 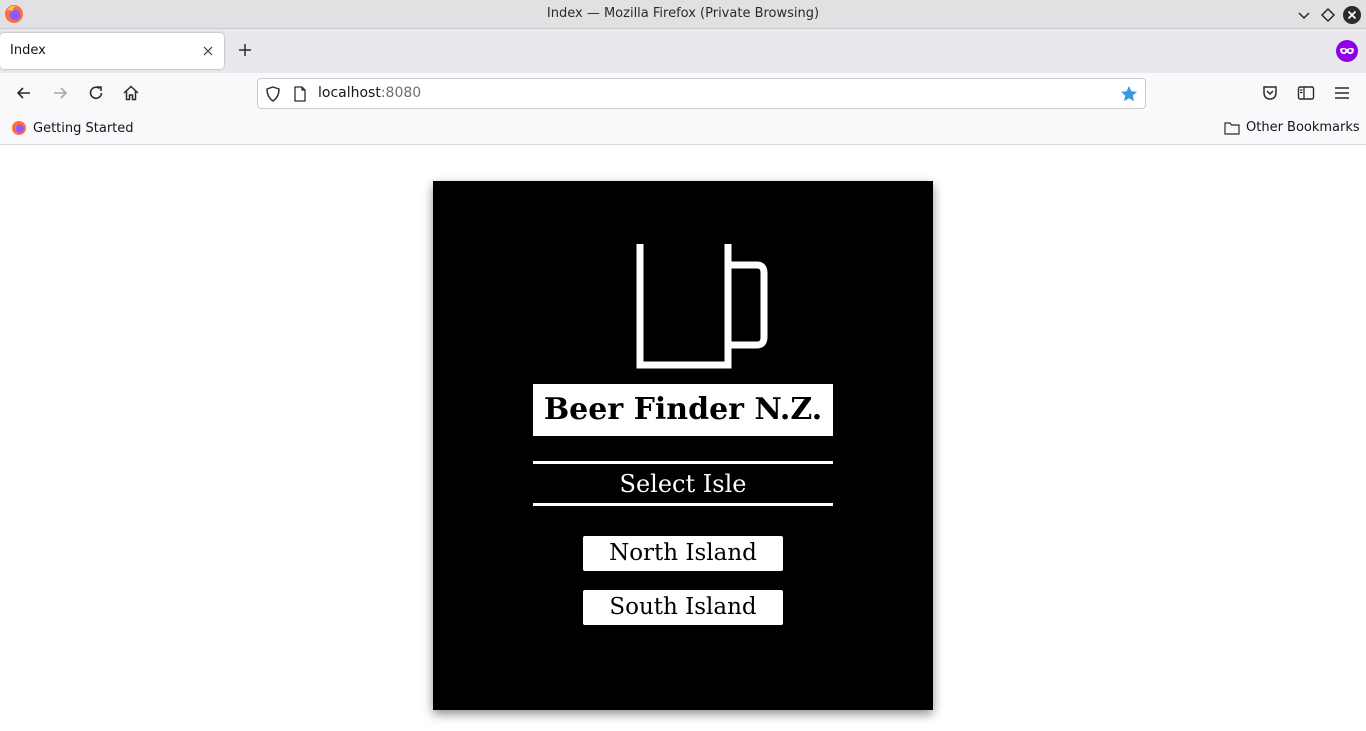 I want to click on select-isle-label: Select Isle, so click(x=683, y=484).